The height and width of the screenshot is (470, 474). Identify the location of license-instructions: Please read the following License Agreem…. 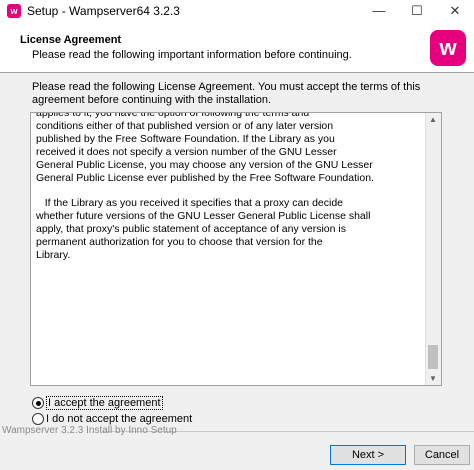
(226, 93).